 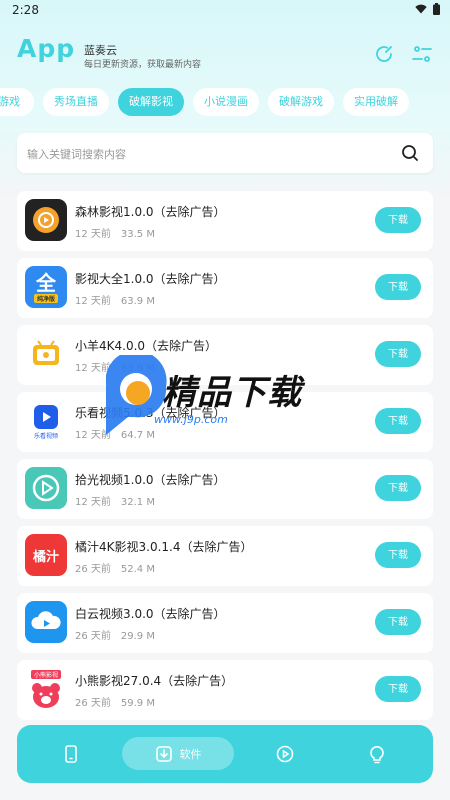 I want to click on status-time: 2:28, so click(x=25, y=10).